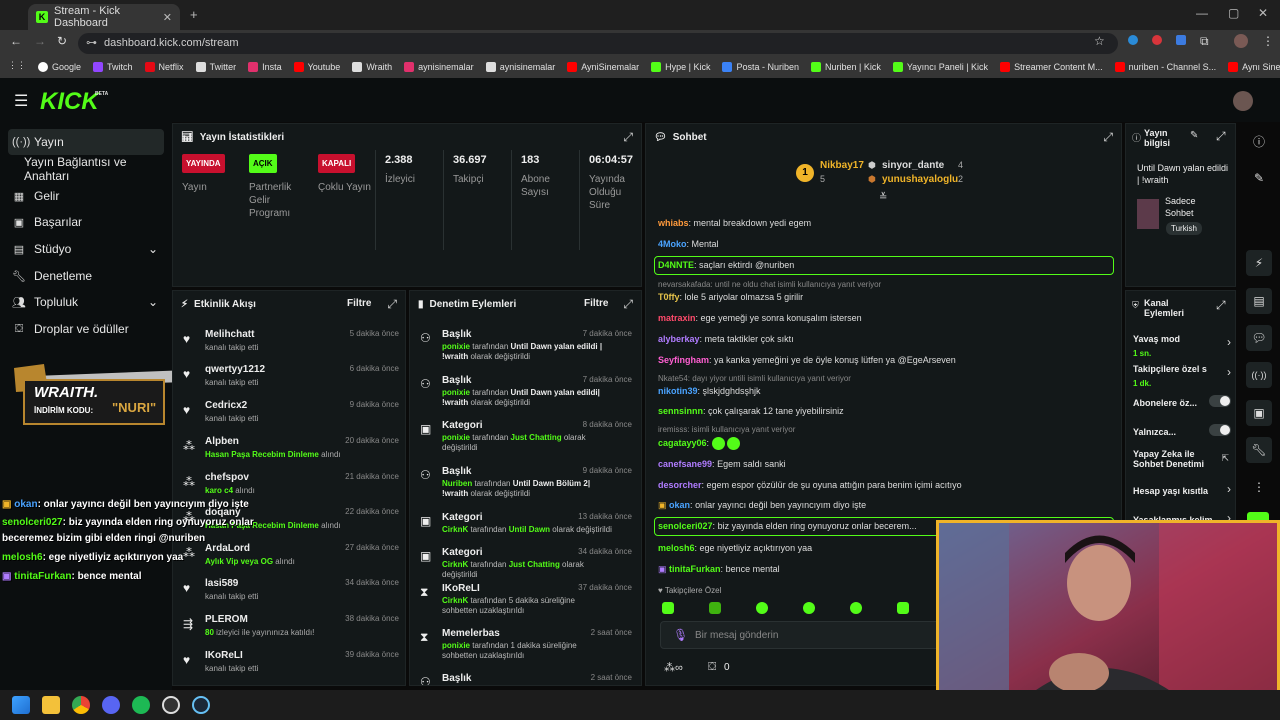 The image size is (1280, 720). Describe the element at coordinates (141, 705) in the screenshot. I see `spotify-icon` at that location.